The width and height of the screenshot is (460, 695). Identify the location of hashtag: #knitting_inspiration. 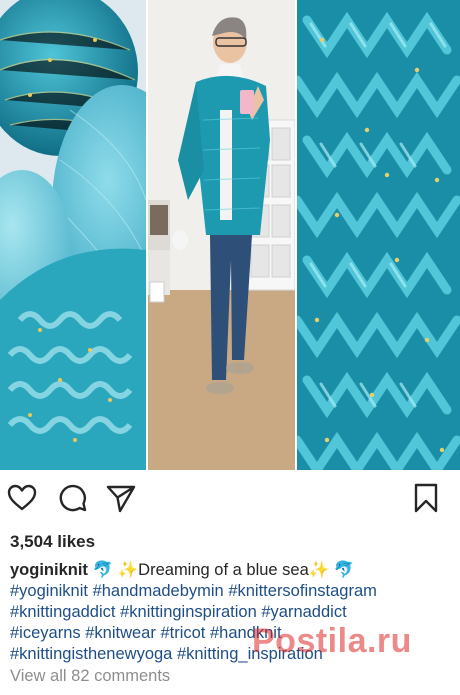
(250, 654).